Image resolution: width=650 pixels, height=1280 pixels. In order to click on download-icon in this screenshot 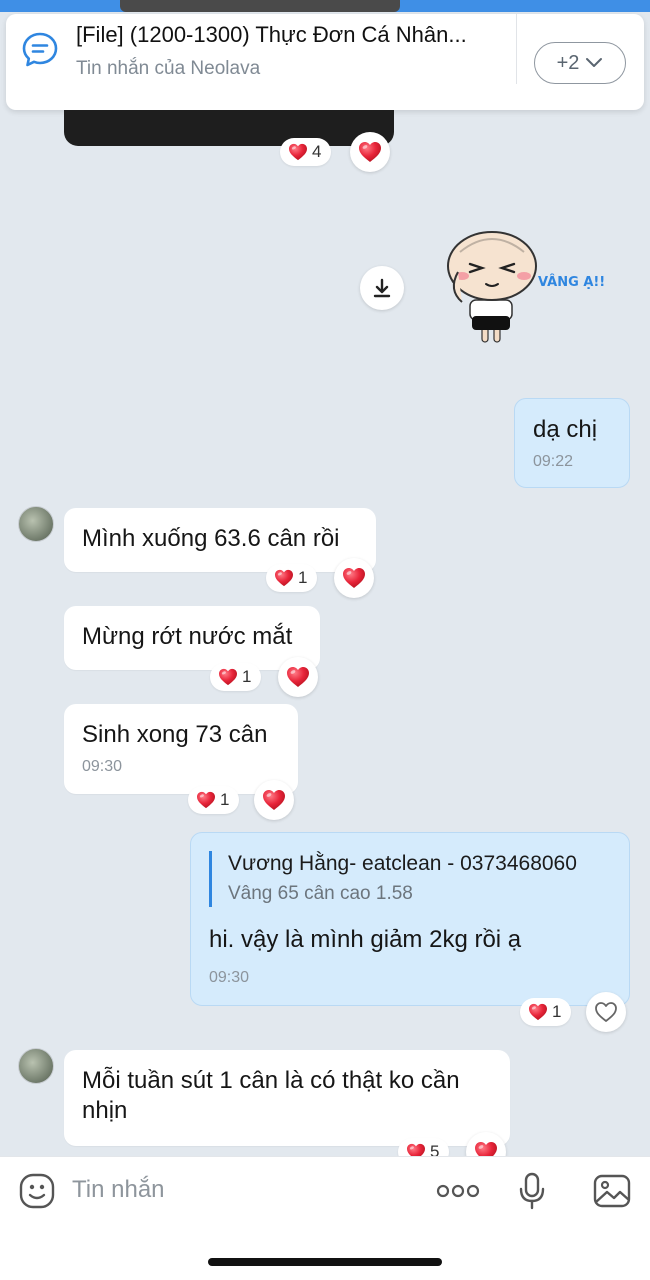, I will do `click(382, 288)`.